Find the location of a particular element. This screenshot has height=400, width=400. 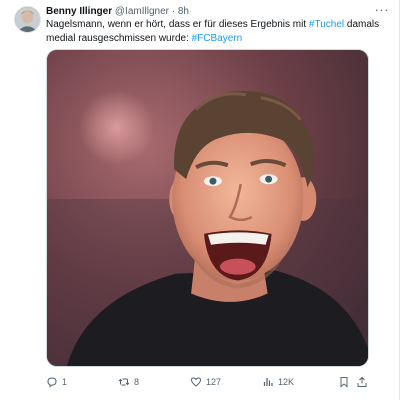

views-icon is located at coordinates (268, 382).